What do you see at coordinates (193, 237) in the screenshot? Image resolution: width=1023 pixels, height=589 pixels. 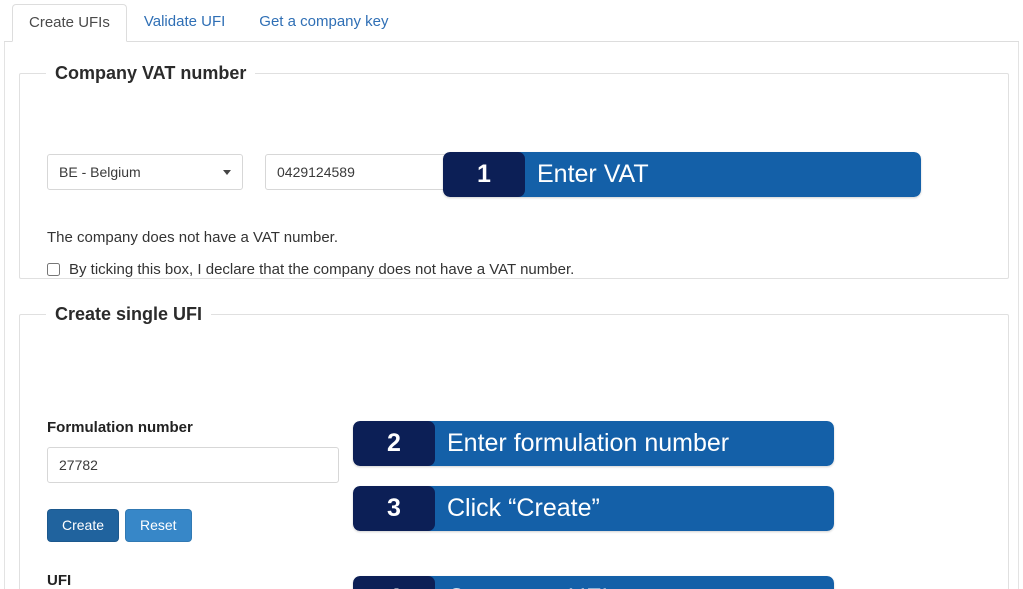 I see `no-vat-number-text: The company does not have a VAT number.` at bounding box center [193, 237].